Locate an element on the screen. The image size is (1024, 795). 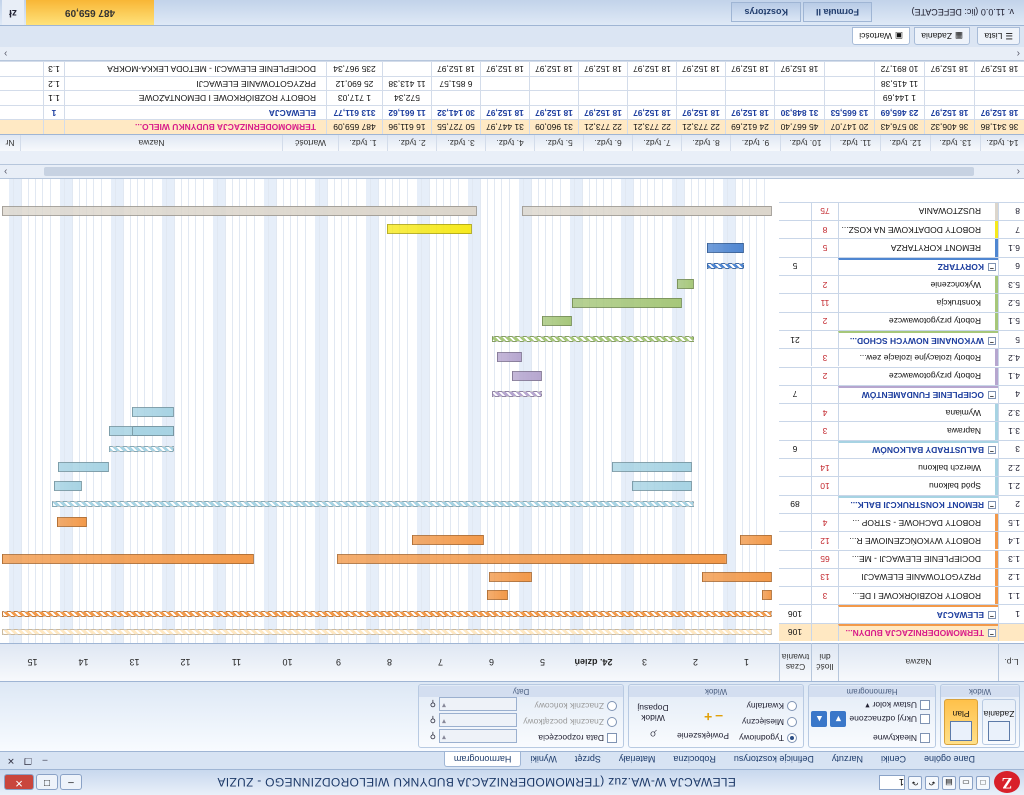
cost-header: 12. tydz. is located at coordinates (905, 143).